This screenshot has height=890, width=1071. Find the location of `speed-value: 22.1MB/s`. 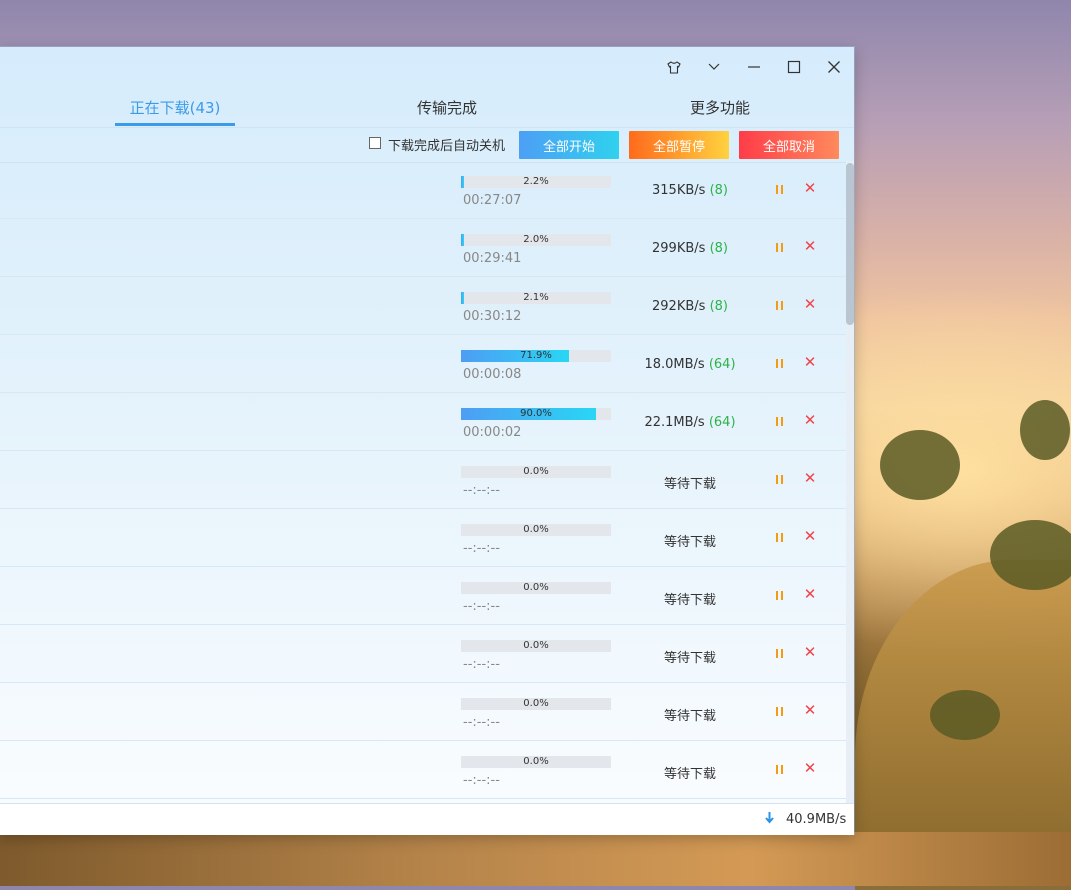

speed-value: 22.1MB/s is located at coordinates (674, 422).